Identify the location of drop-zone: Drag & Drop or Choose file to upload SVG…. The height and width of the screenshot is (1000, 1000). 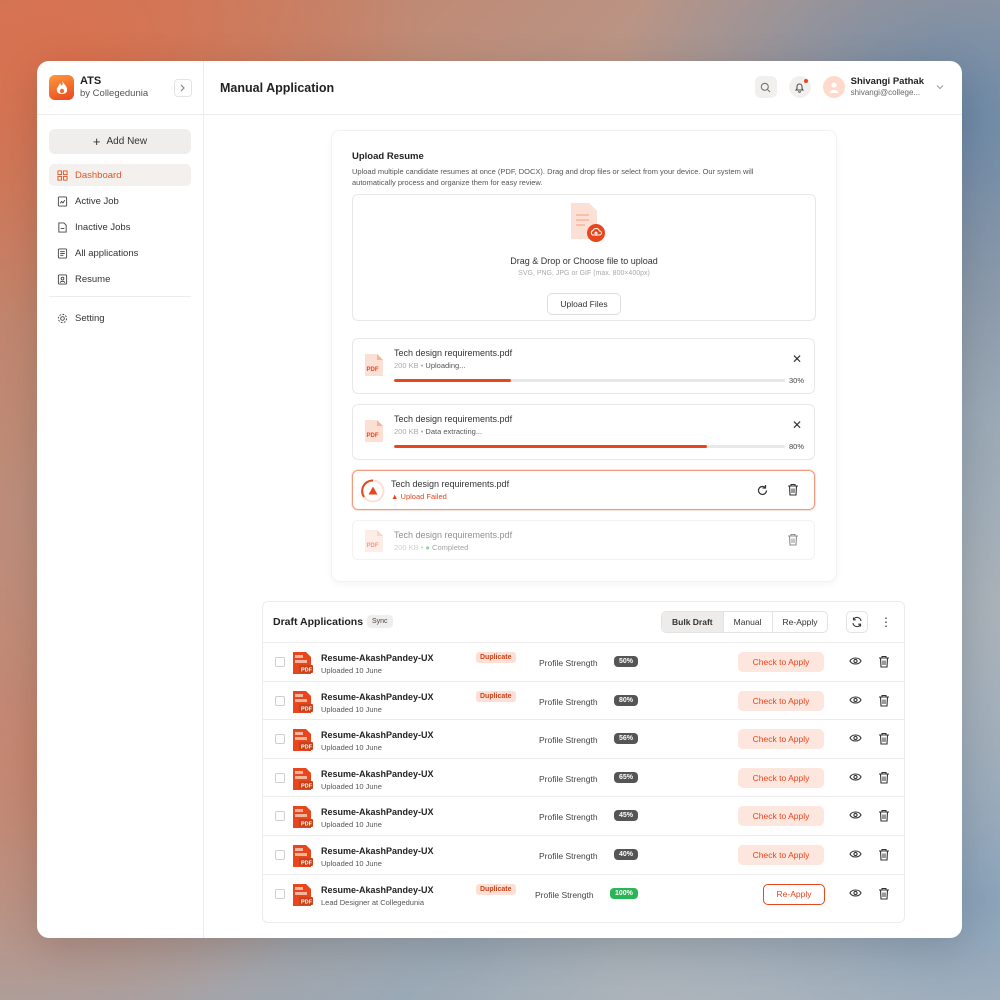
(584, 257).